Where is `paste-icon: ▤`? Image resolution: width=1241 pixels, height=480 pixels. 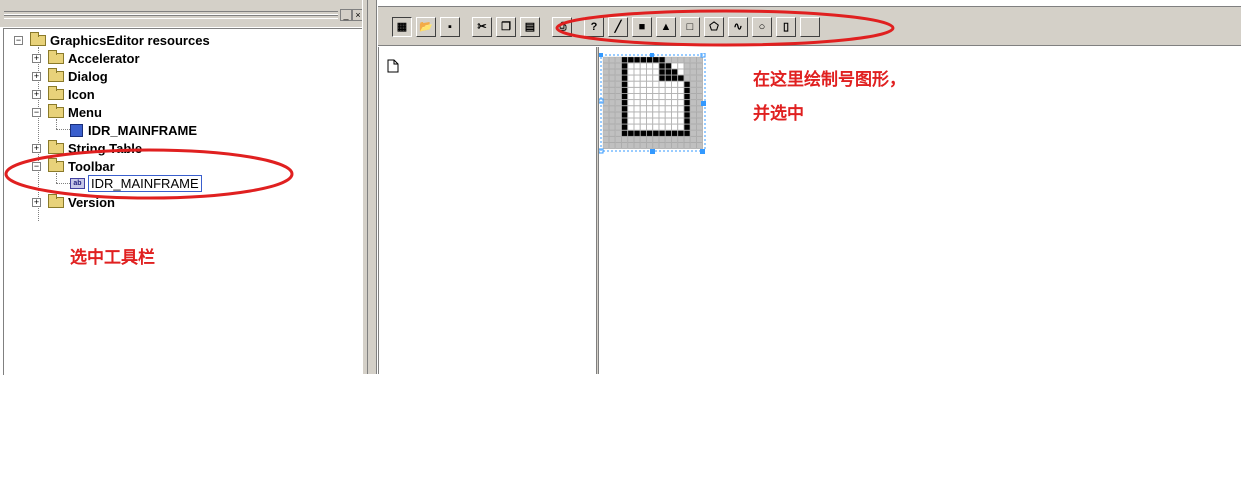
paste-icon: ▤ is located at coordinates (530, 27).